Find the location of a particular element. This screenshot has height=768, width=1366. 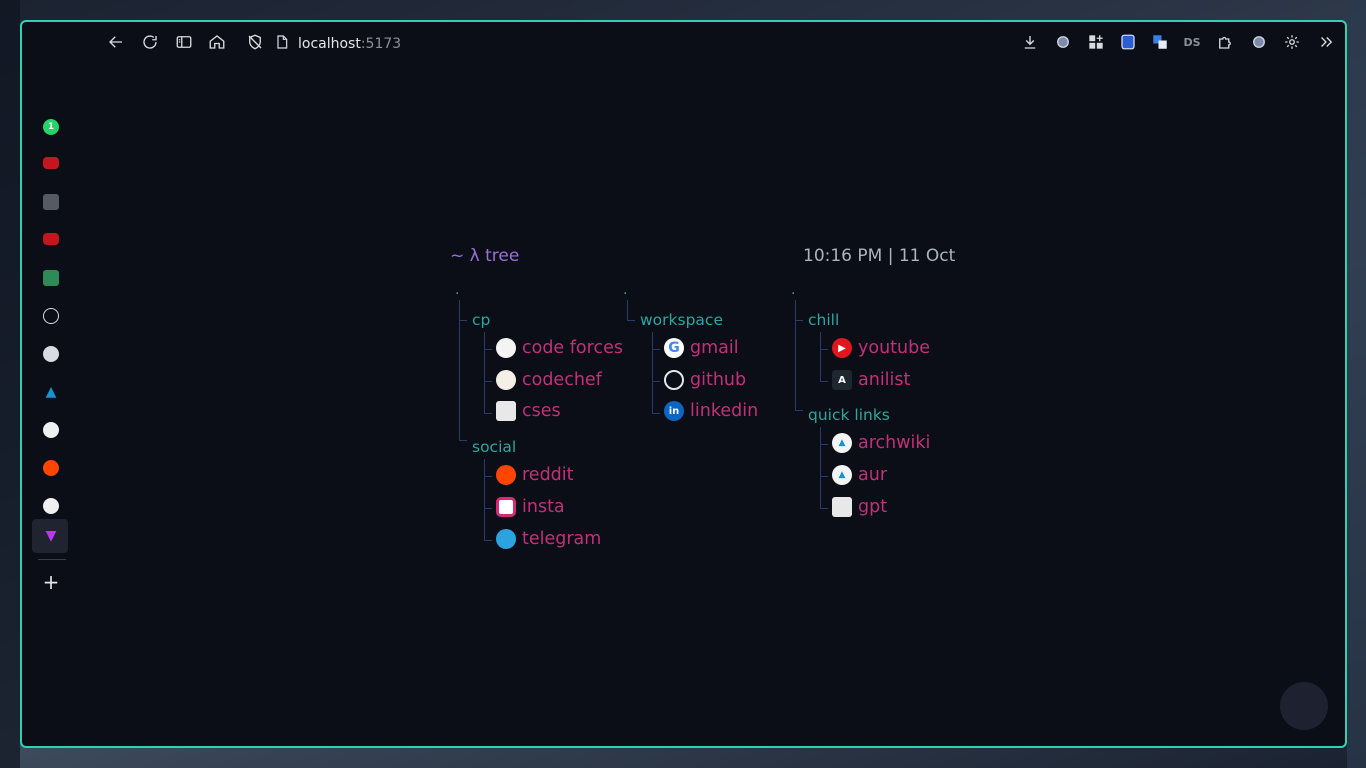

link-codeforces: code forces is located at coordinates (559, 348).